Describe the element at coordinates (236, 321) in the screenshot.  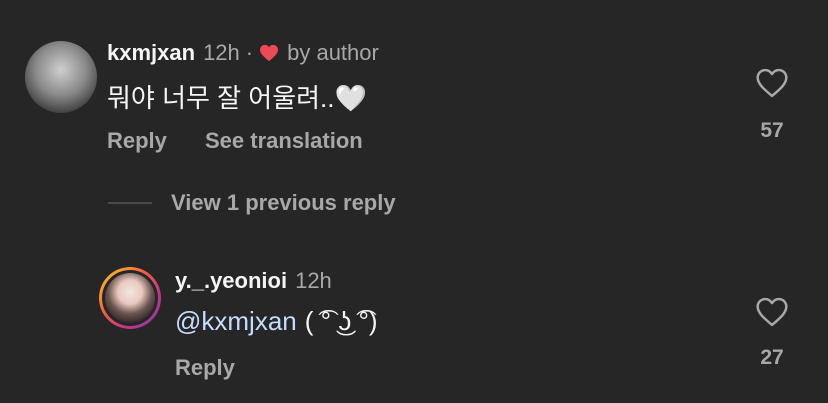
I see `reply-mention-link: @kxmjxan` at that location.